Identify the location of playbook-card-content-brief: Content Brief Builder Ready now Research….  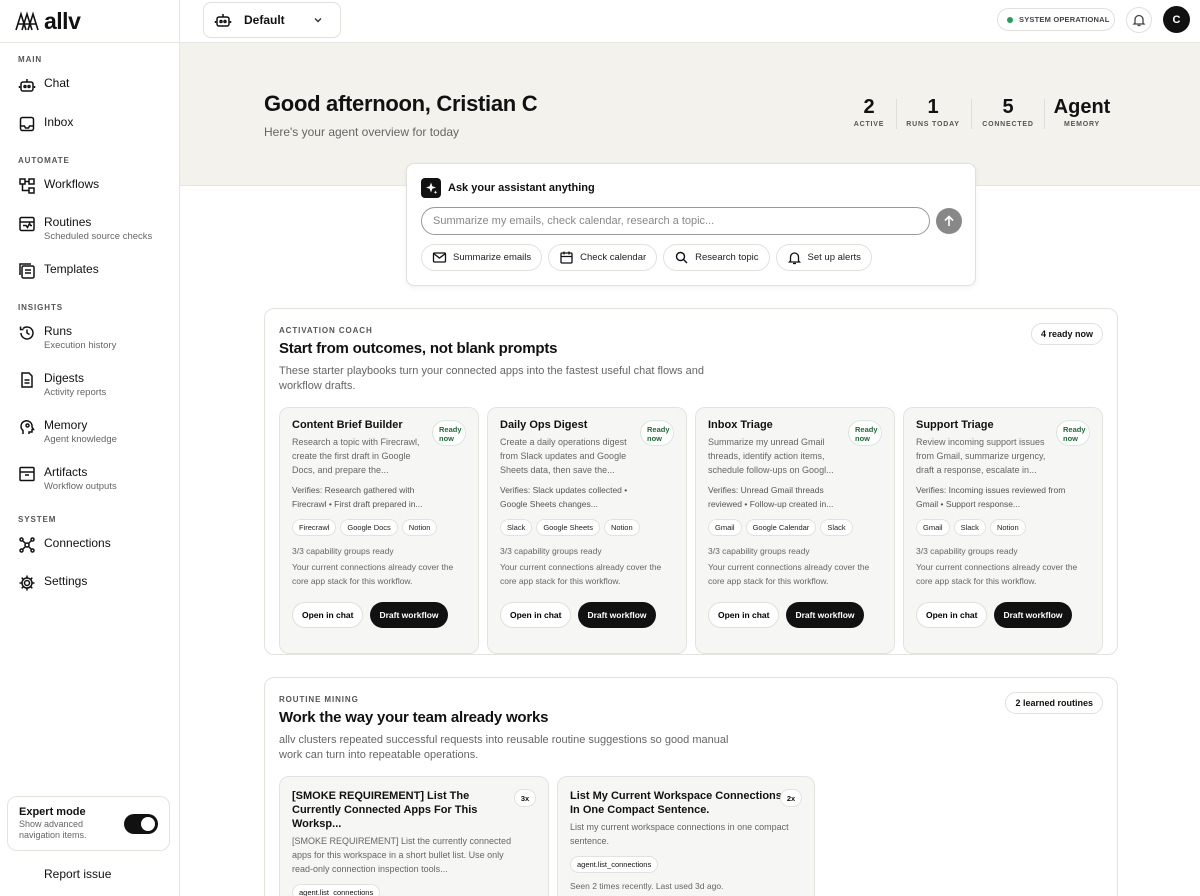
(379, 530).